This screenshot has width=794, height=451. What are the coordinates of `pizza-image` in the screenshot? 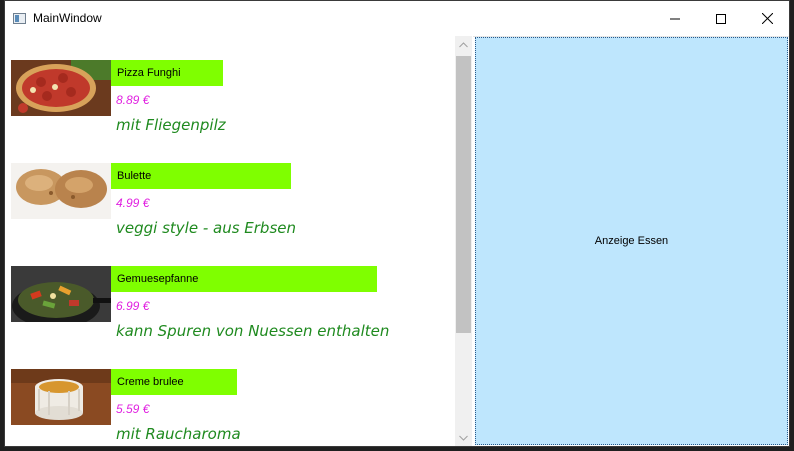 It's located at (61, 88).